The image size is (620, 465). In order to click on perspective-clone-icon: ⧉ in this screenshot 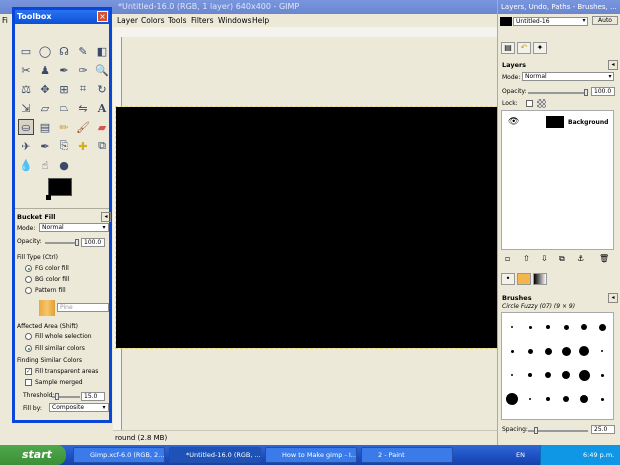, I will do `click(102, 146)`.